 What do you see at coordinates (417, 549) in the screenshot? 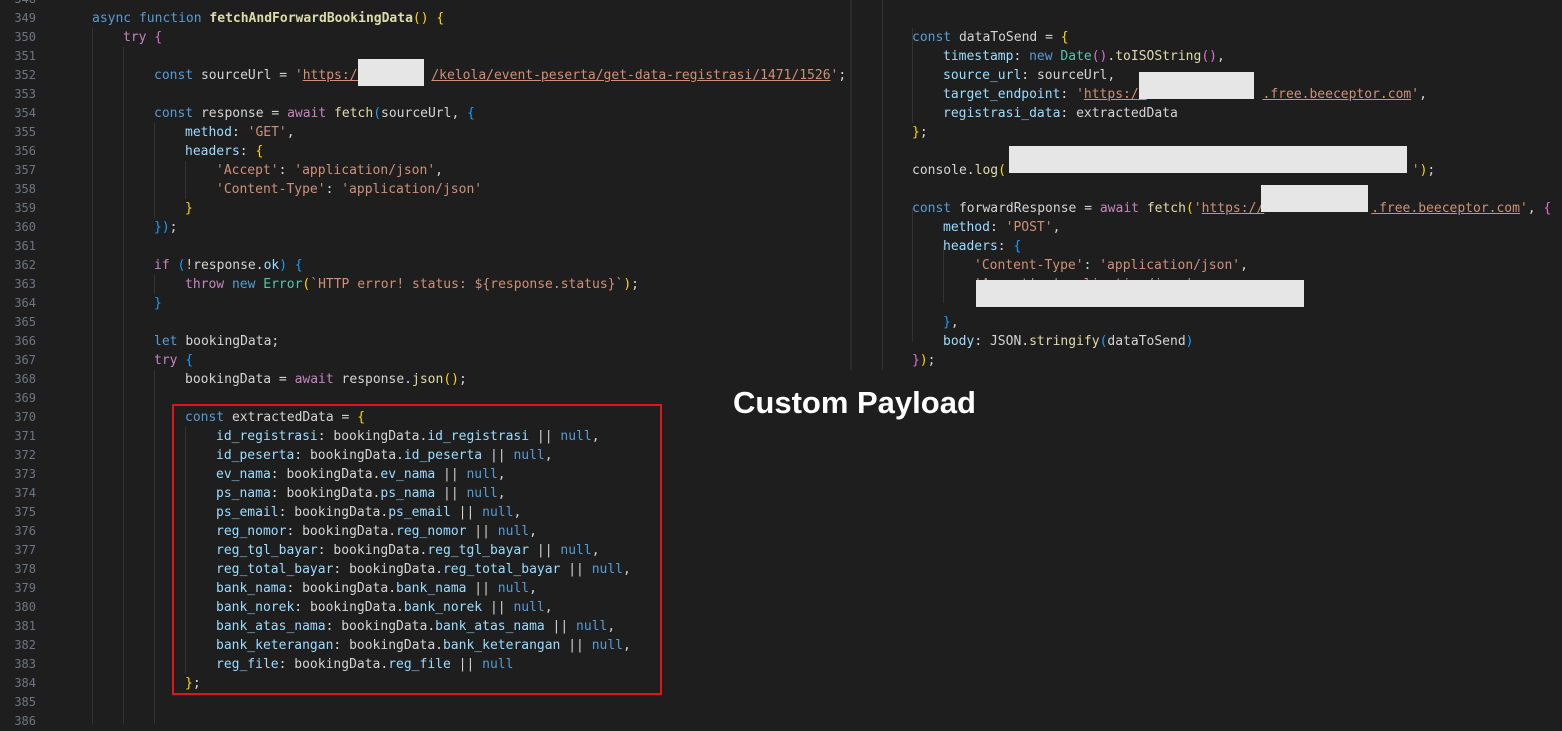
I see `extracted-data-highlight` at bounding box center [417, 549].